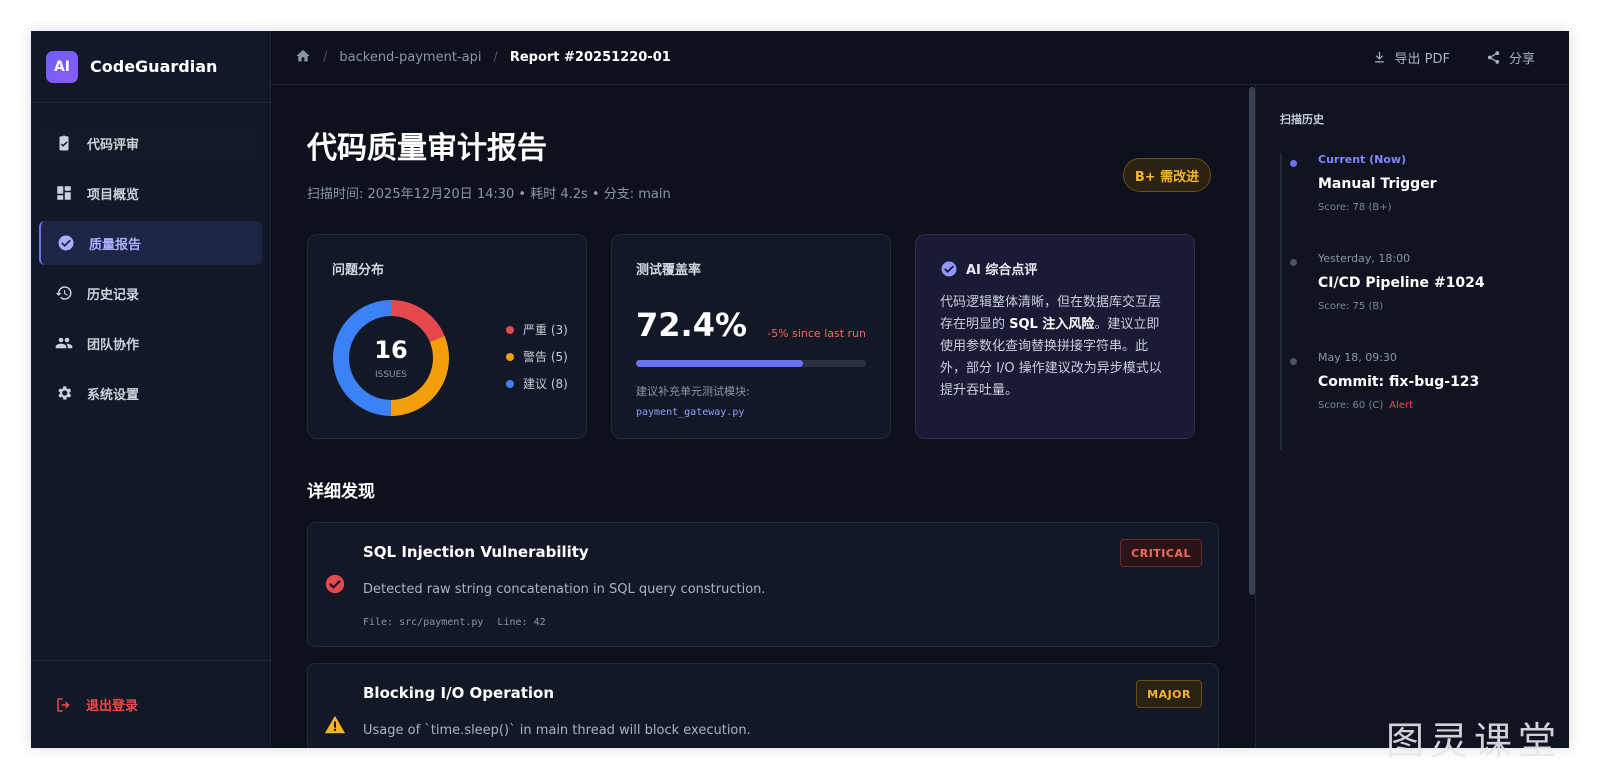  What do you see at coordinates (1379, 57) in the screenshot?
I see `download-icon` at bounding box center [1379, 57].